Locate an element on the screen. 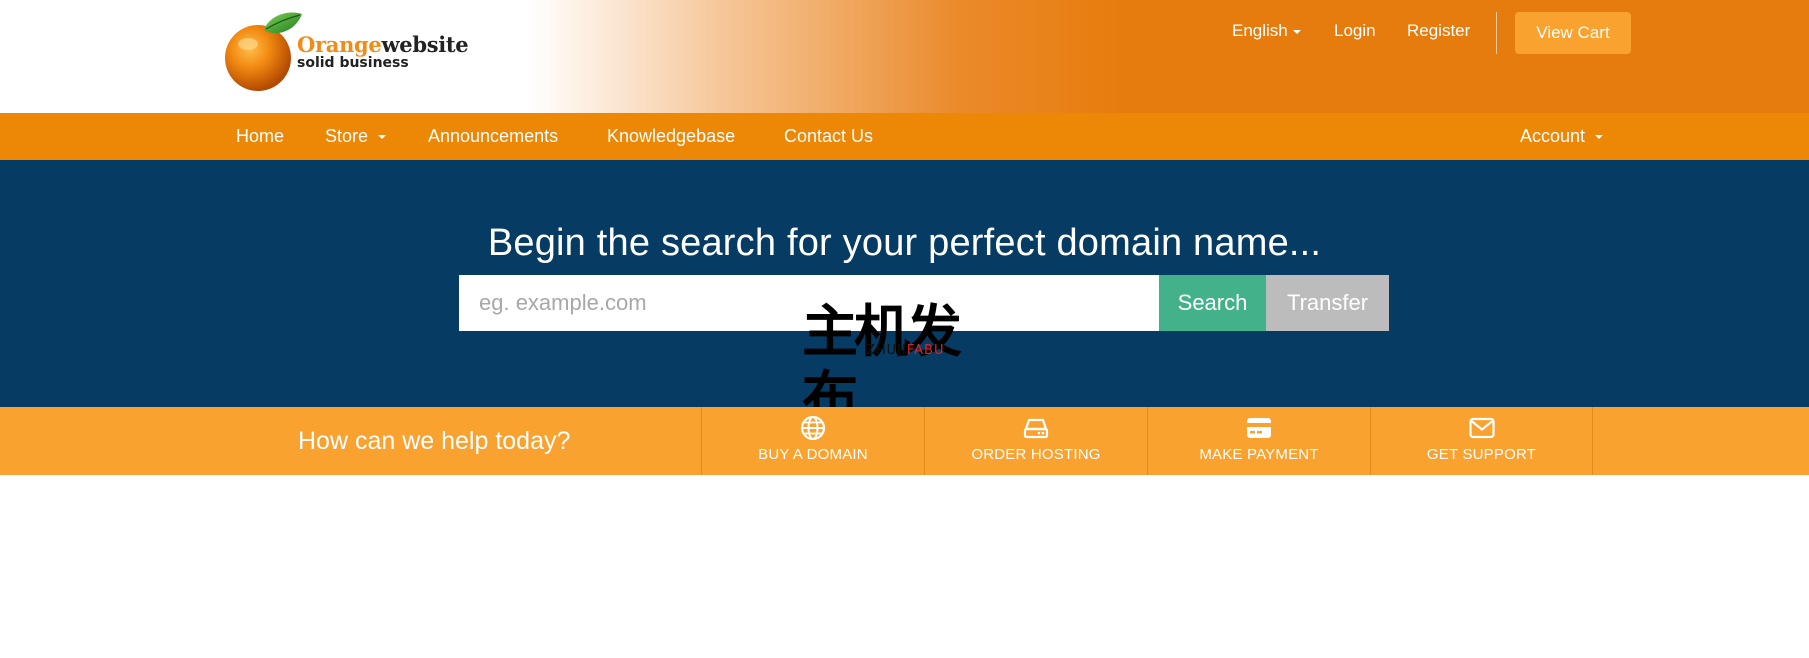 The height and width of the screenshot is (658, 1809). credit-card-icon is located at coordinates (1259, 428).